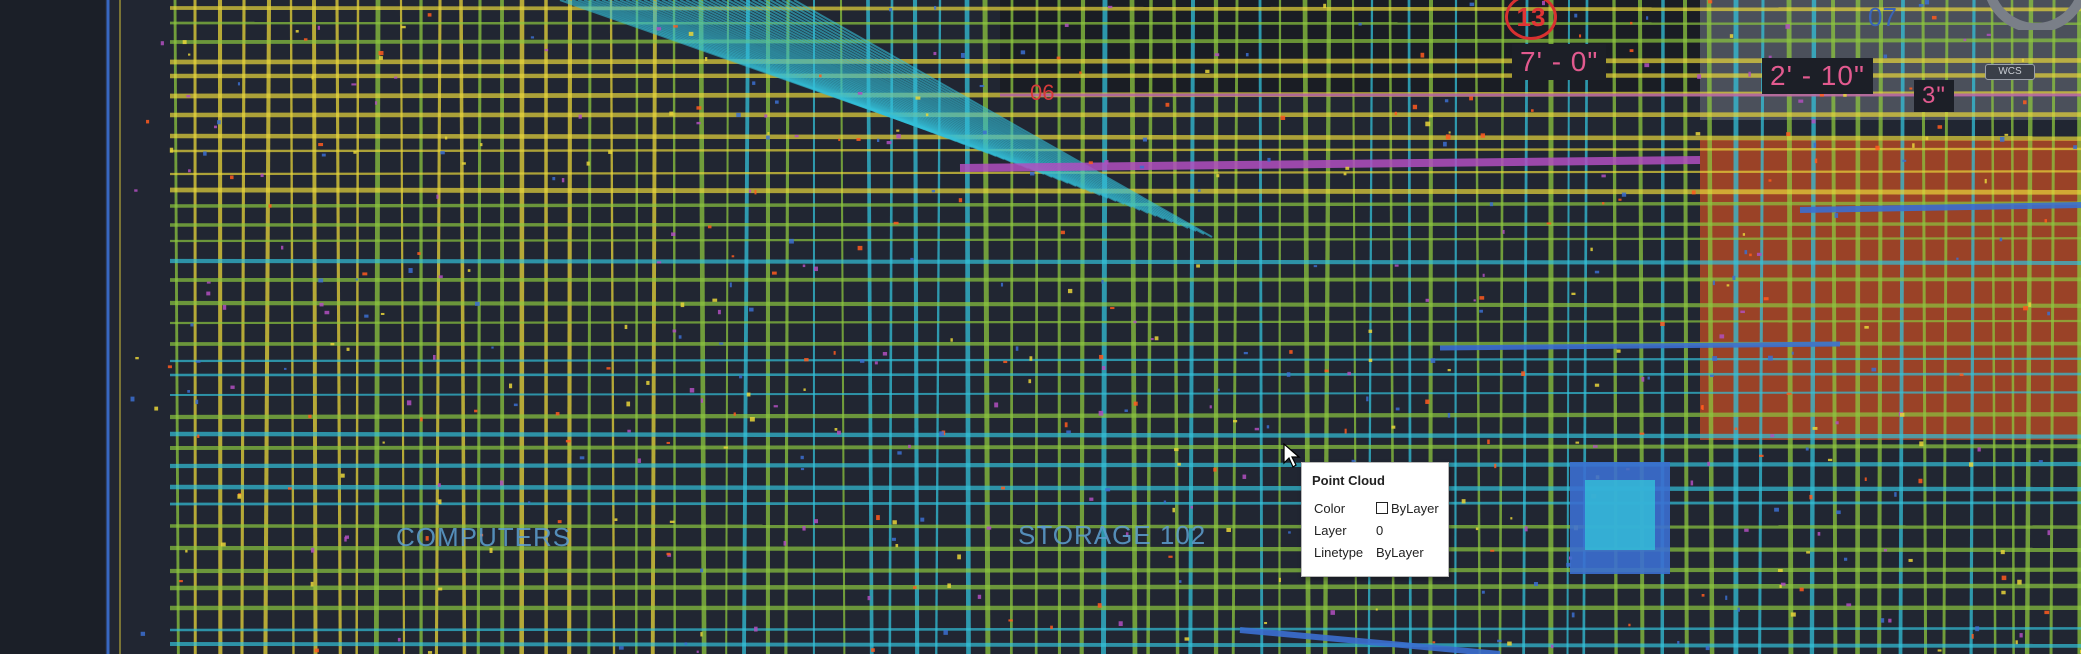  I want to click on room-label-storage: STORAGE 102, so click(1112, 535).